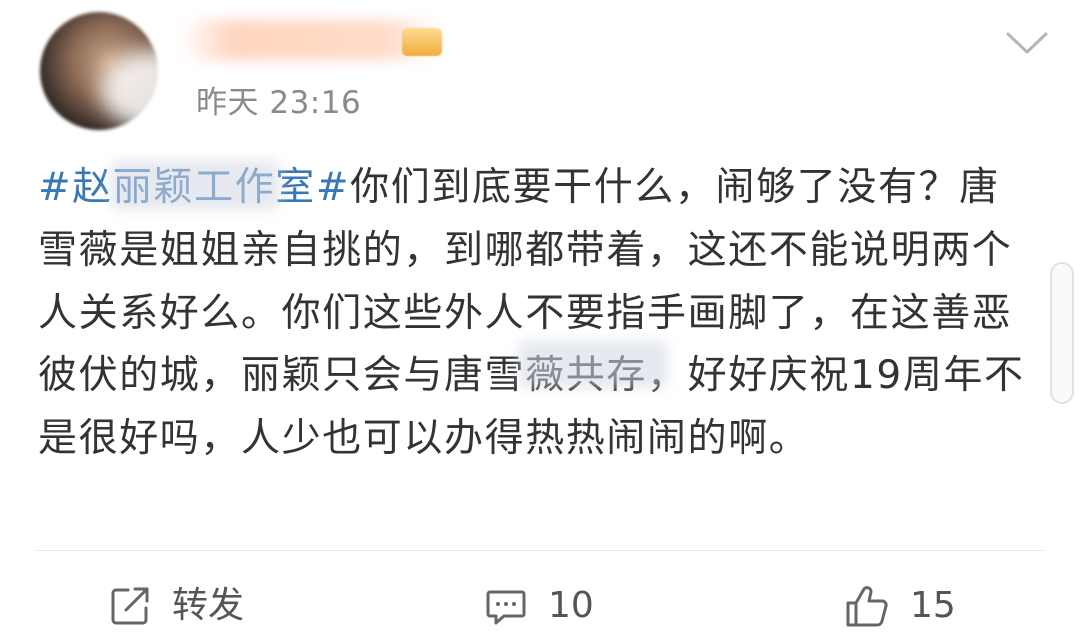  I want to click on privacy-blur, so click(155, 90).